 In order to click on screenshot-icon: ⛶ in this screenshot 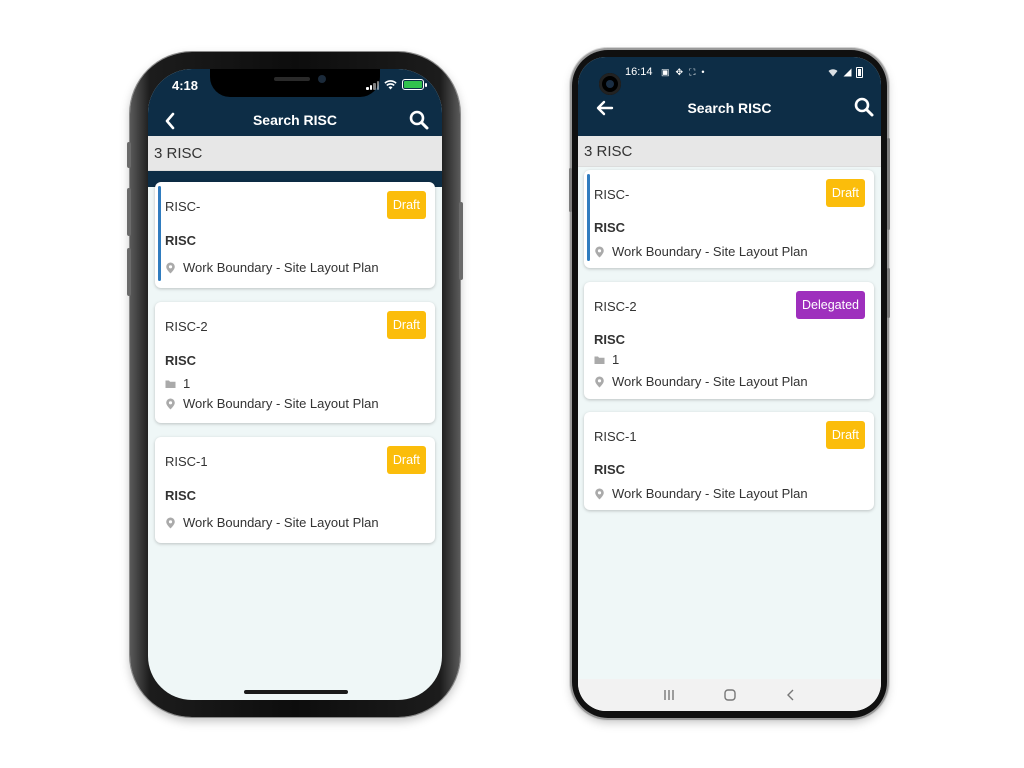, I will do `click(692, 72)`.